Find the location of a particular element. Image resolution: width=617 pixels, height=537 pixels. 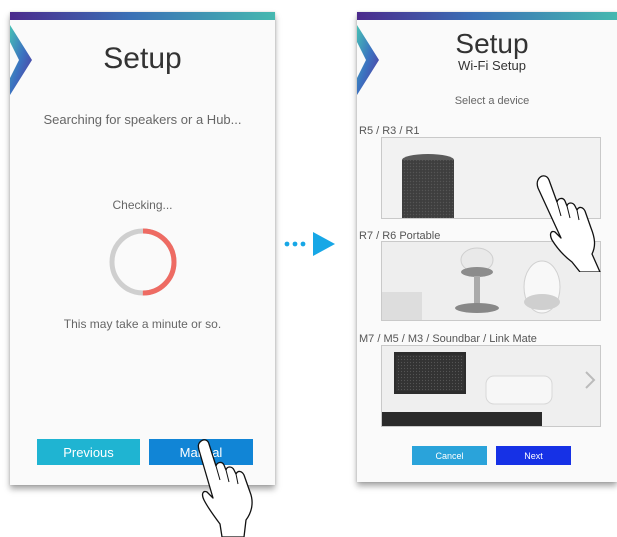

progress-spinner is located at coordinates (143, 262).